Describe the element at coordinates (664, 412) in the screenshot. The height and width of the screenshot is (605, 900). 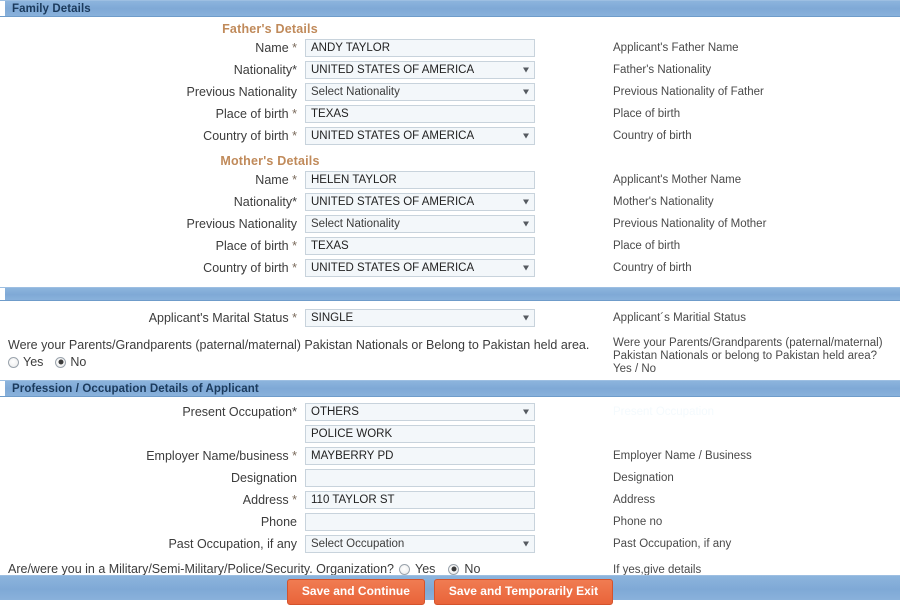
I see `hint-present-occupation: Present Occupation` at that location.